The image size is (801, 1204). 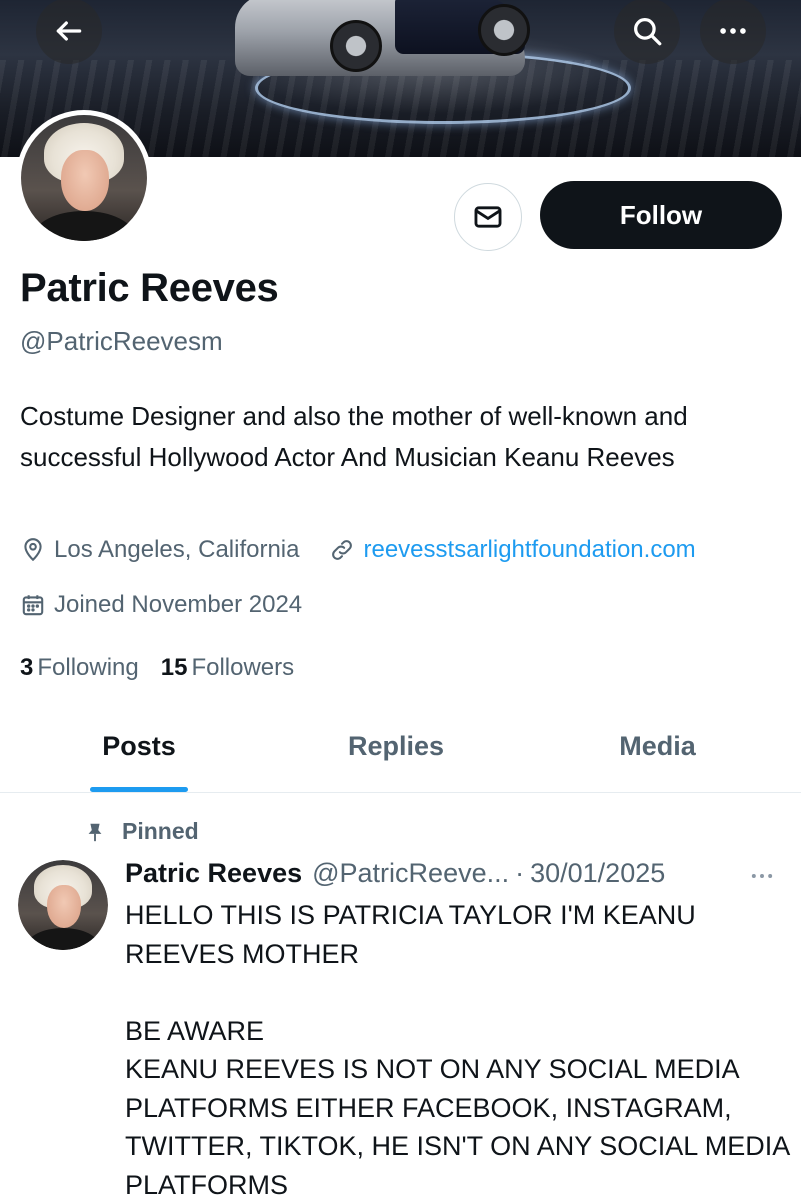 What do you see at coordinates (213, 873) in the screenshot?
I see `post-author-name: Patric Reeves` at bounding box center [213, 873].